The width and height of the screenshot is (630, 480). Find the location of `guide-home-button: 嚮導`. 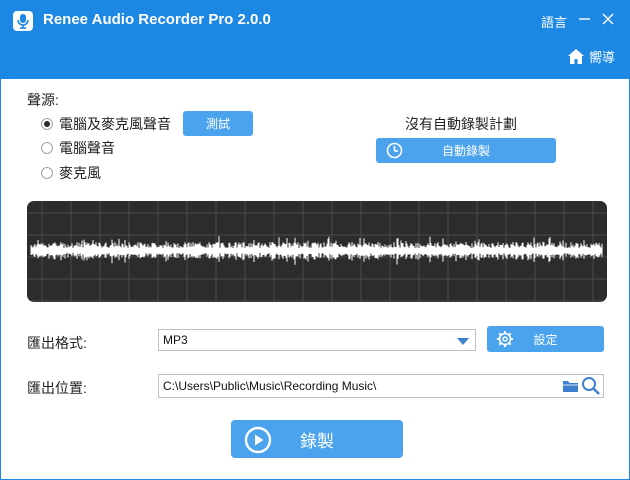

guide-home-button: 嚮導 is located at coordinates (591, 56).